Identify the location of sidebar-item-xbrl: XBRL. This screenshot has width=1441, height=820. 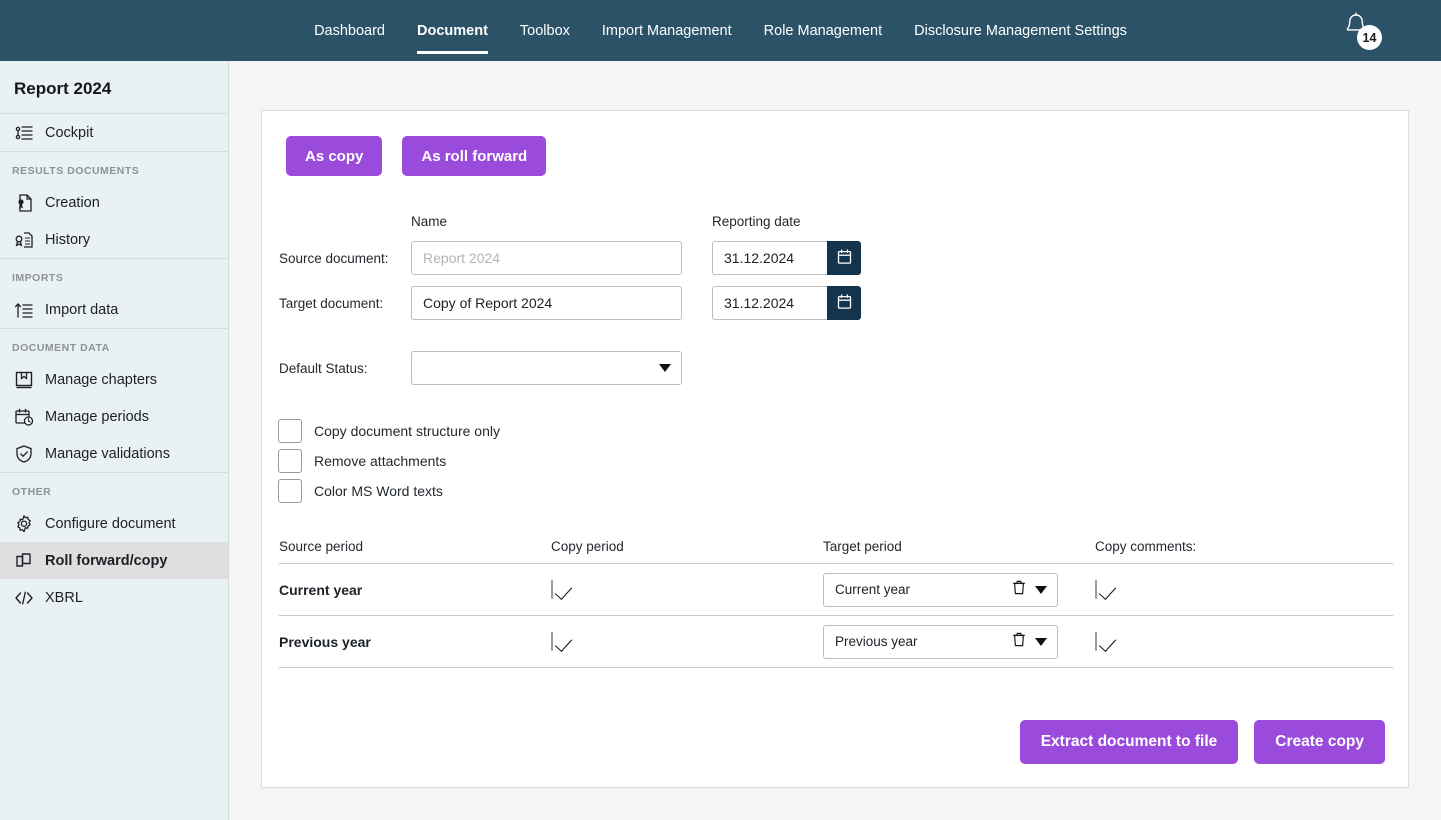
(114, 597).